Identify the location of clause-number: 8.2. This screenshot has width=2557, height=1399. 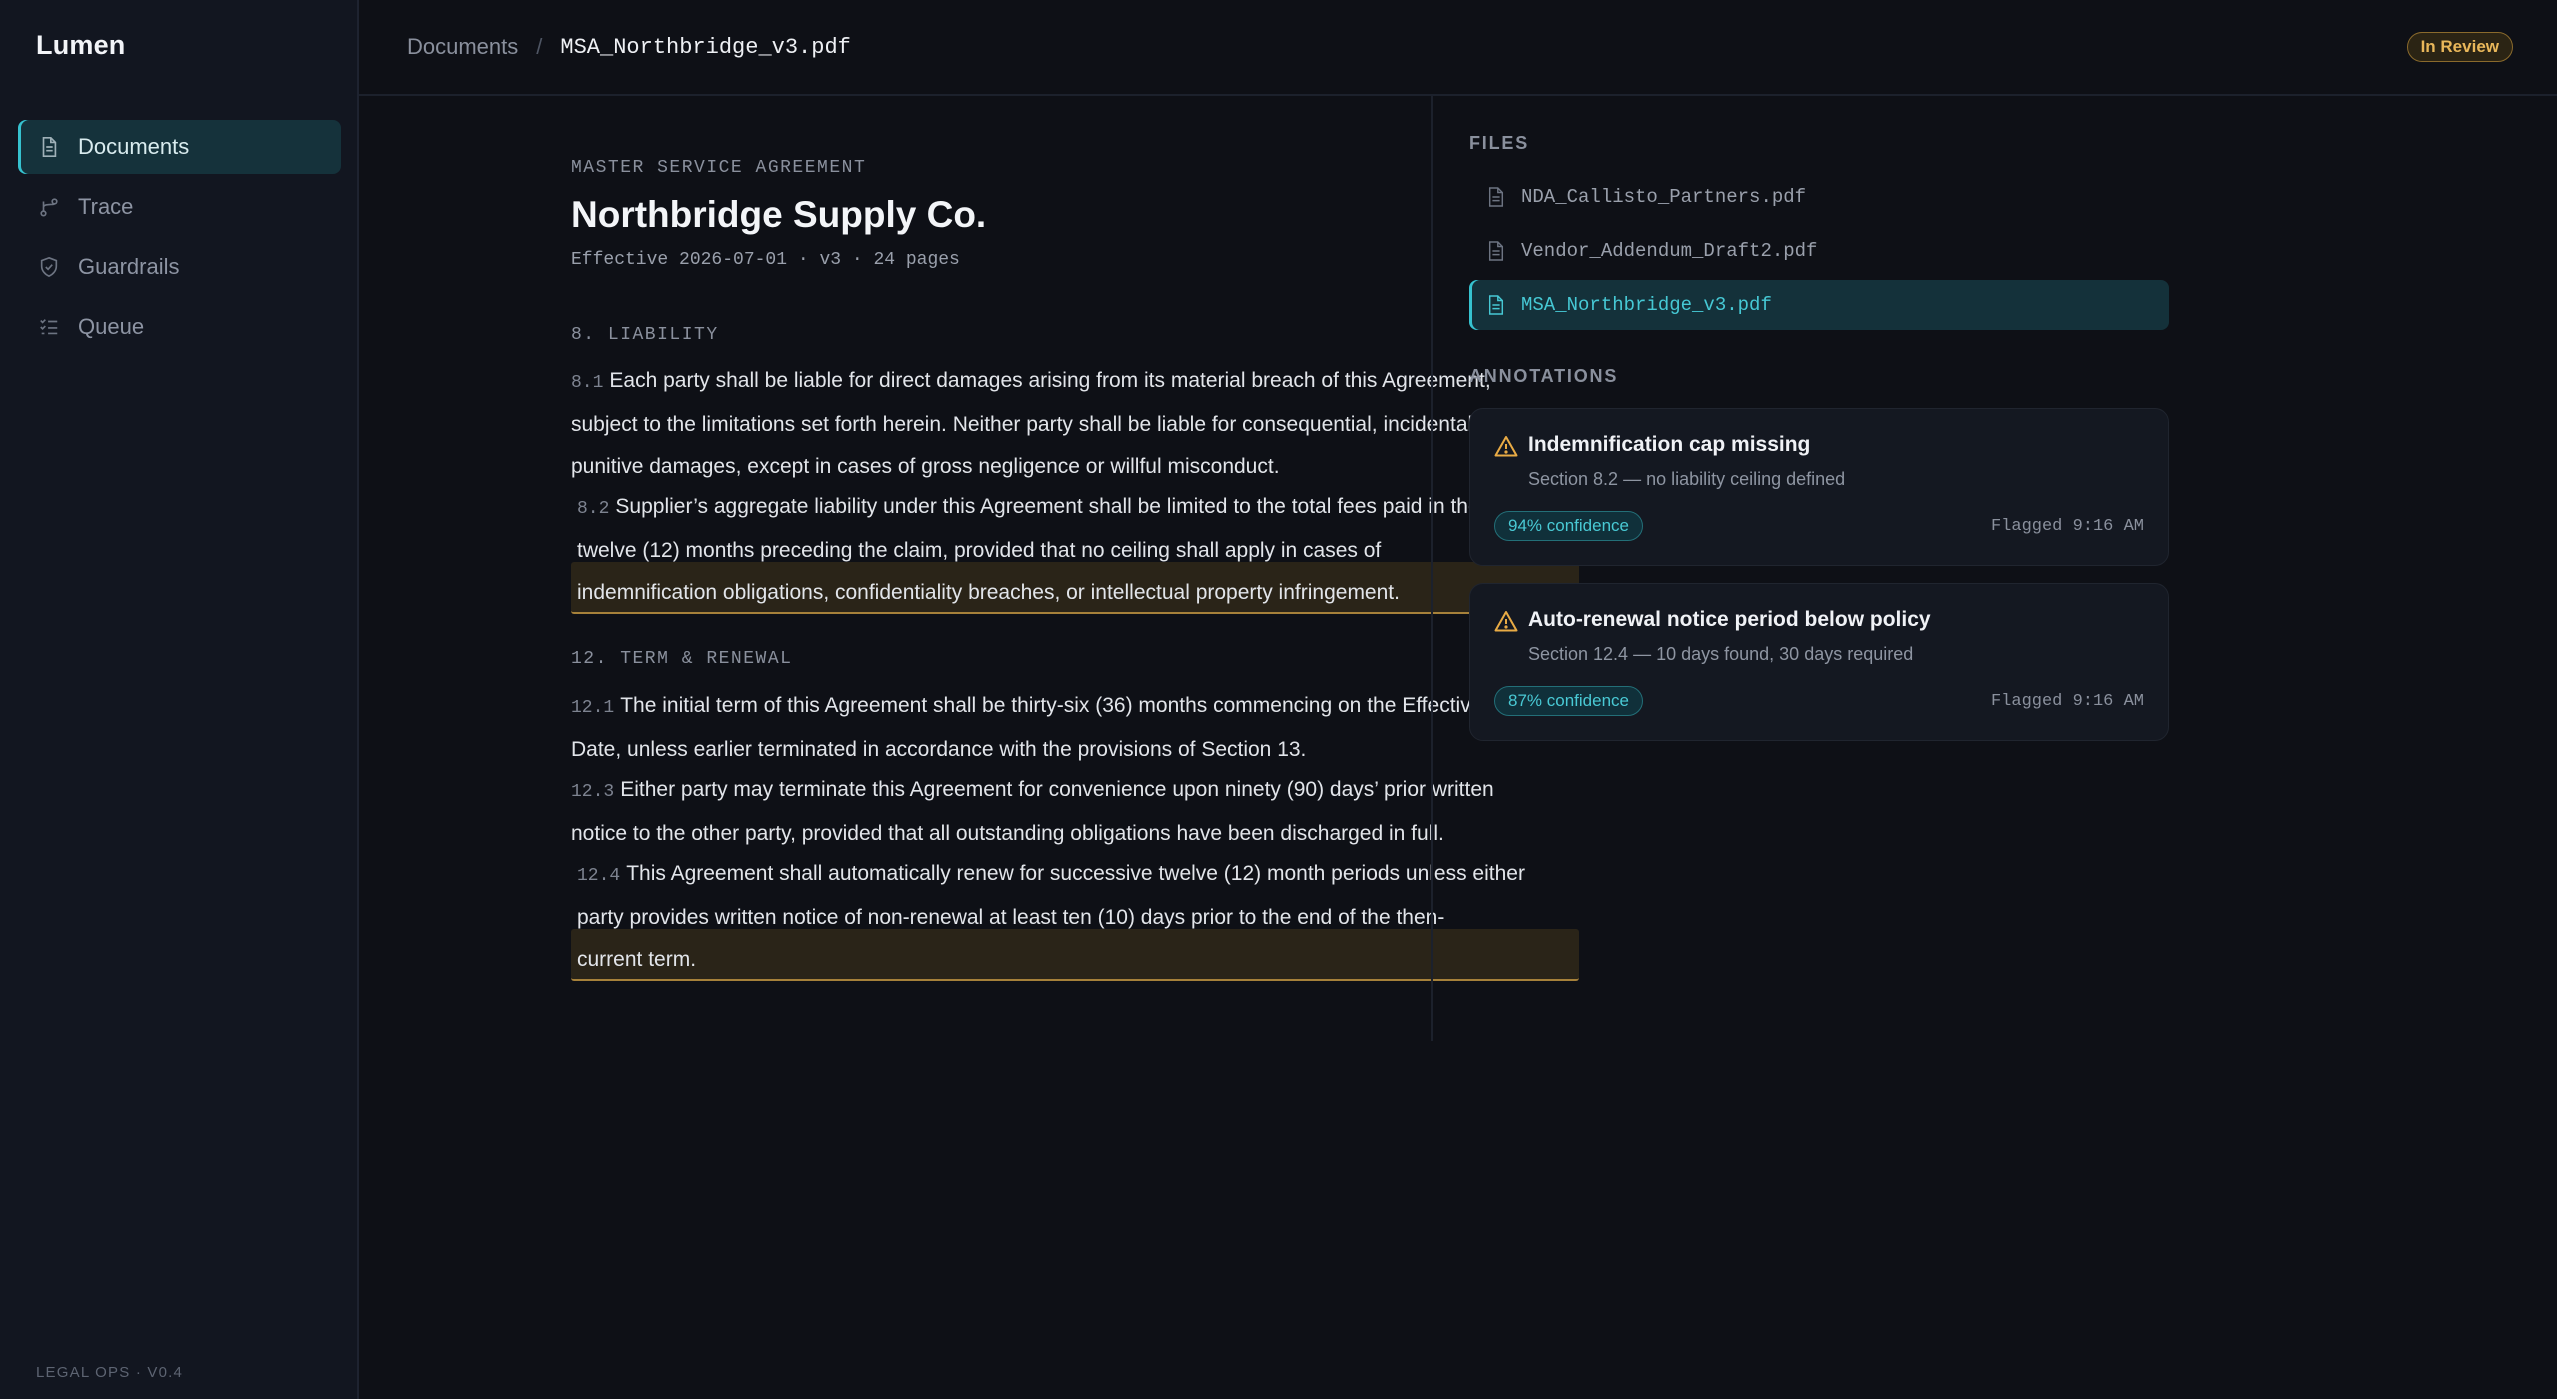
(593, 509).